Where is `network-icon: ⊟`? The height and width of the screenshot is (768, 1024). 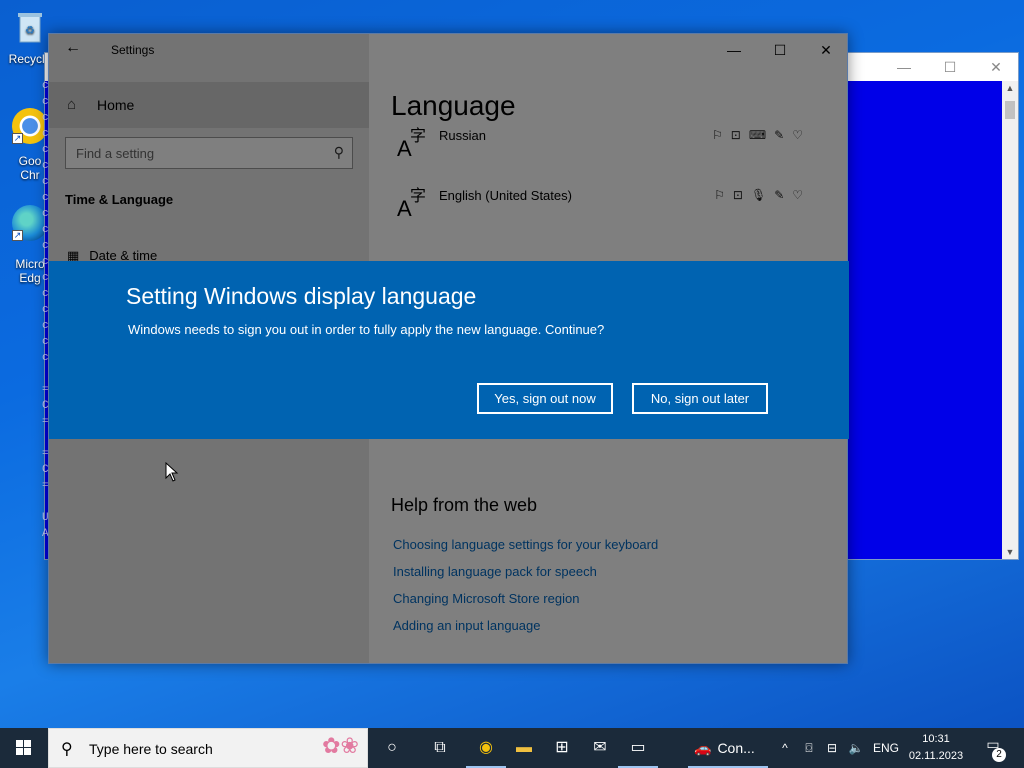 network-icon: ⊟ is located at coordinates (832, 748).